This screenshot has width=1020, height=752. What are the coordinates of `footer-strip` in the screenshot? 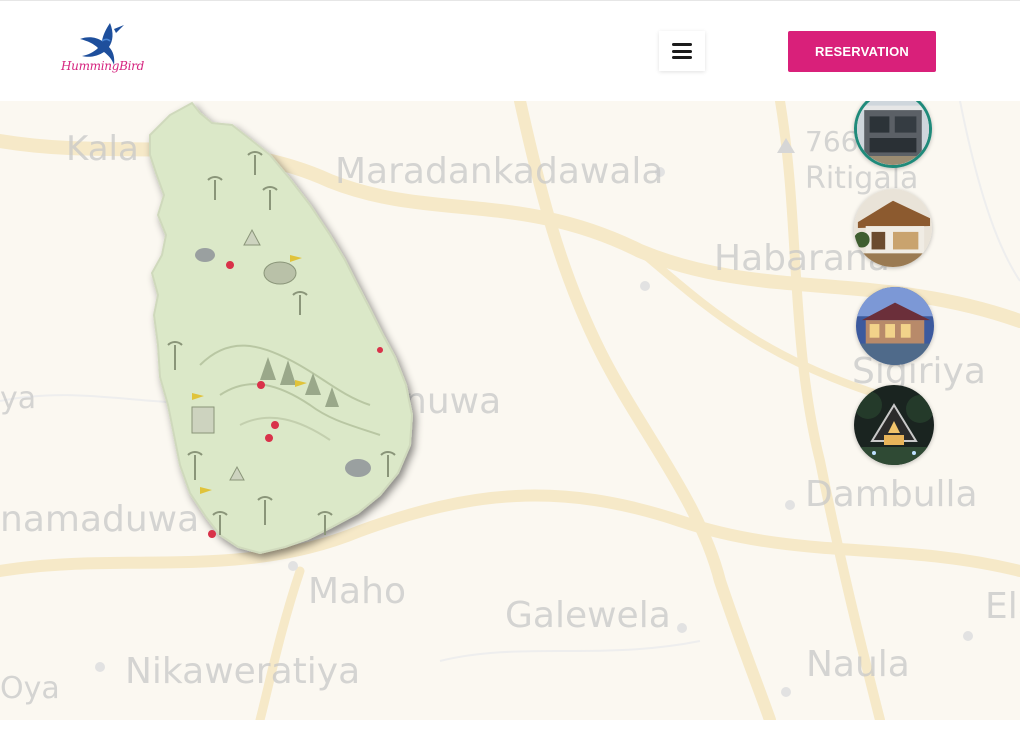 It's located at (510, 736).